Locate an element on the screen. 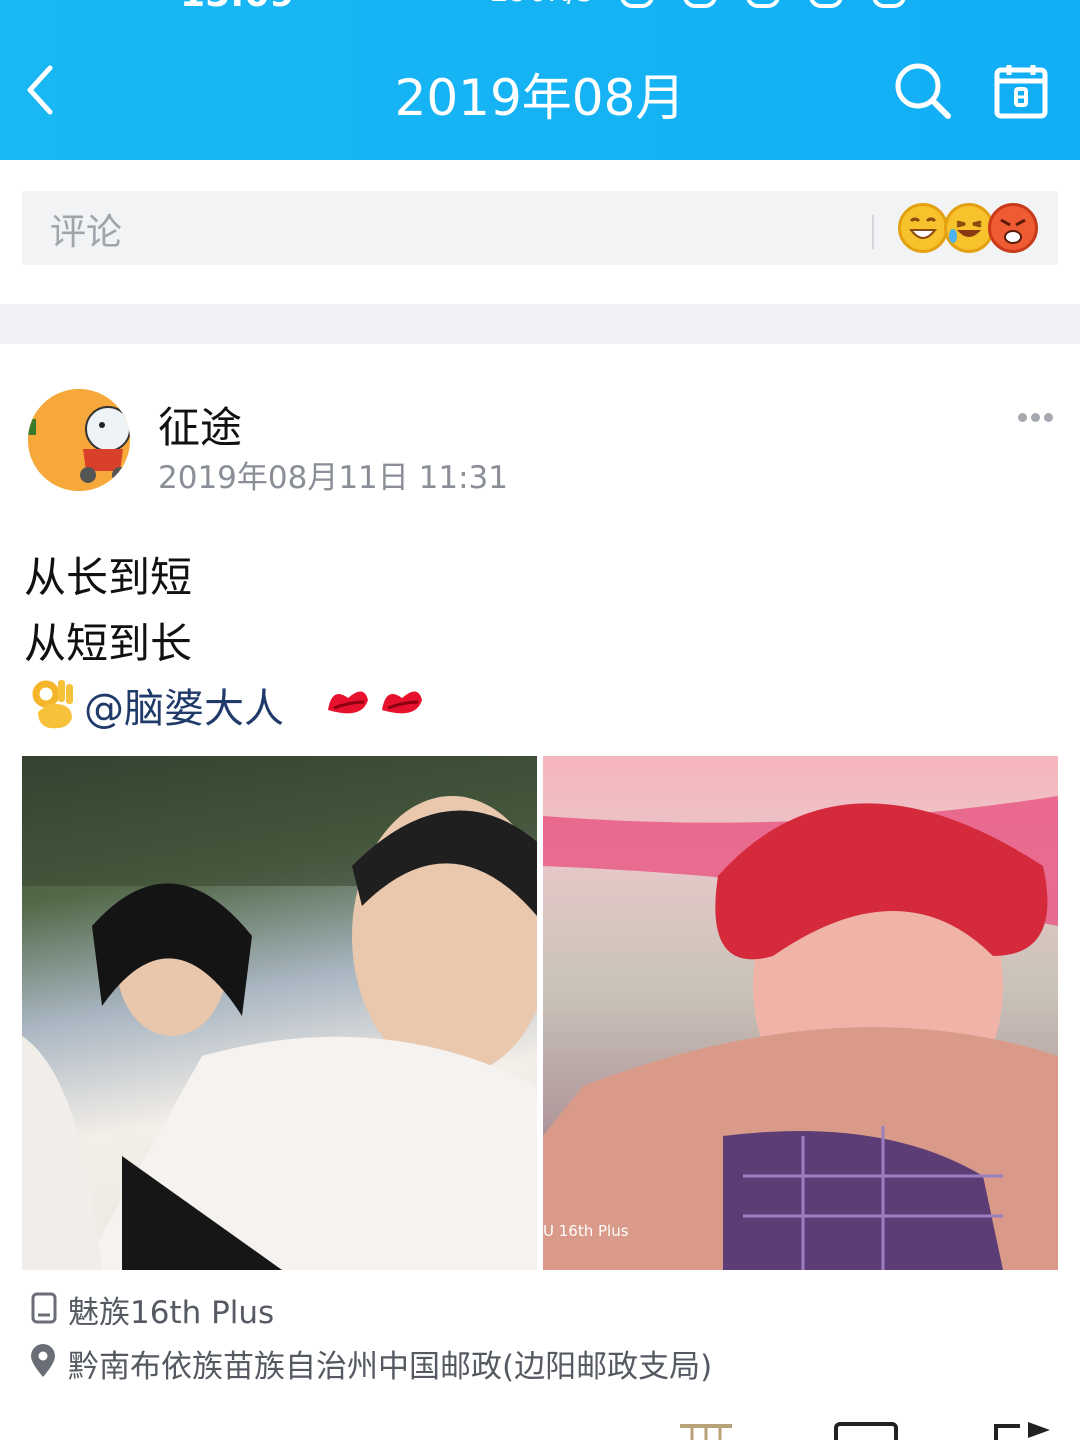  status-network-speed: 290K/s is located at coordinates (541, 4).